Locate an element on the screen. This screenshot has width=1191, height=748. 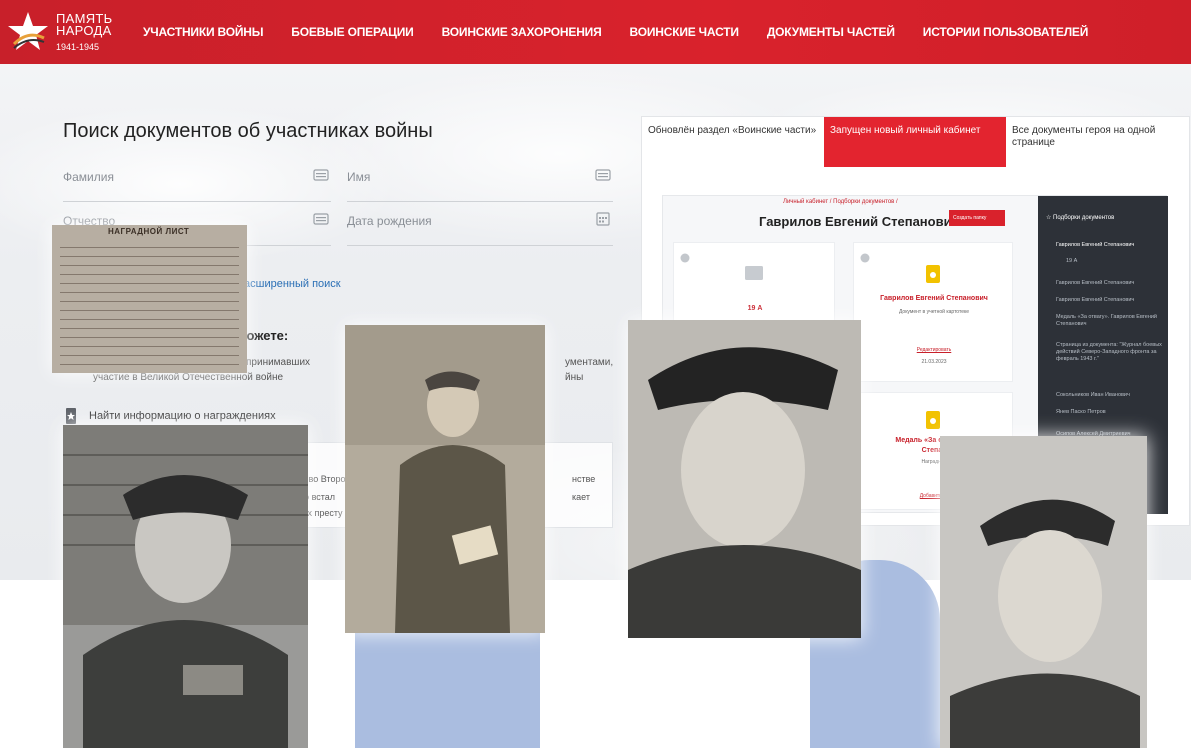
birthdate-label: Дата рождения is located at coordinates (389, 221).